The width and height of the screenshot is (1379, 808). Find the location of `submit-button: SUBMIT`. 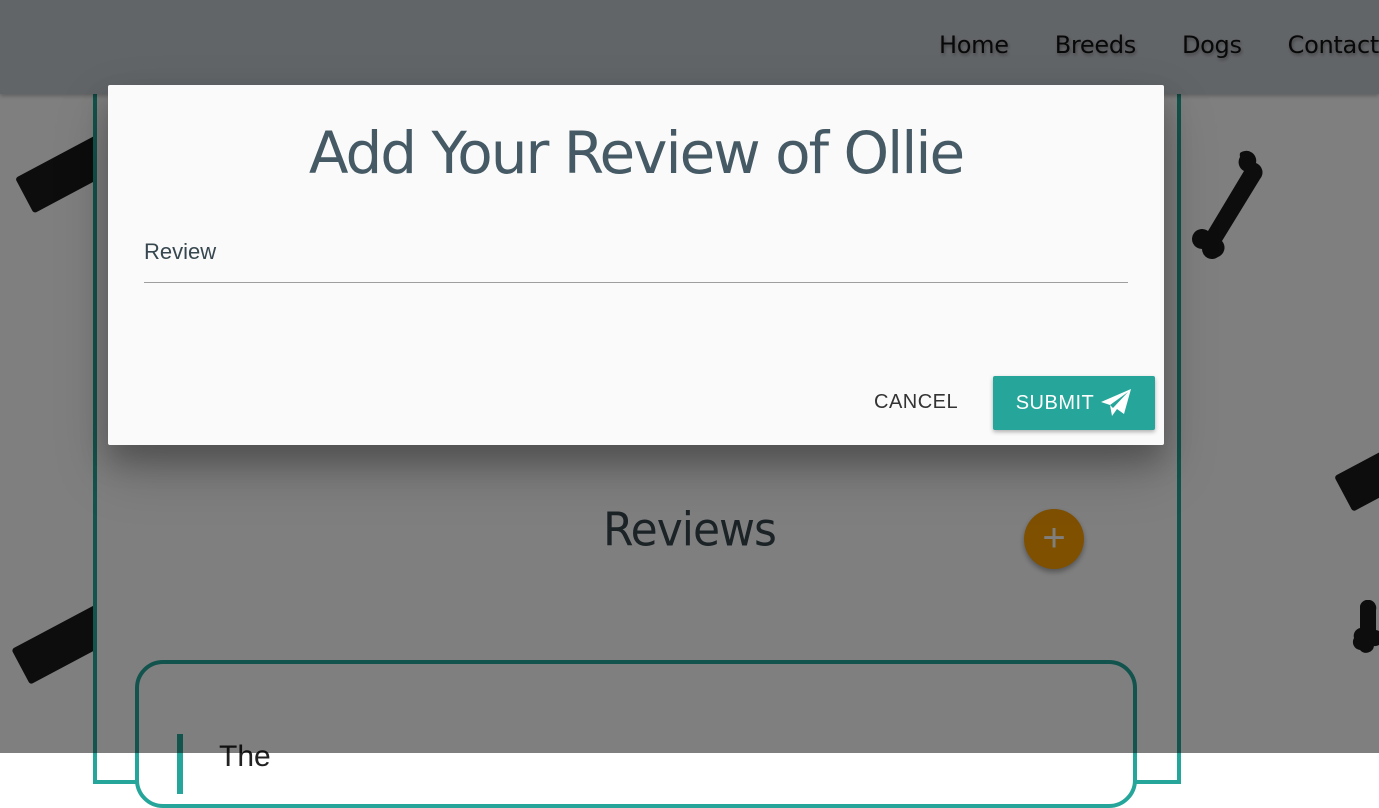

submit-button: SUBMIT is located at coordinates (1074, 403).